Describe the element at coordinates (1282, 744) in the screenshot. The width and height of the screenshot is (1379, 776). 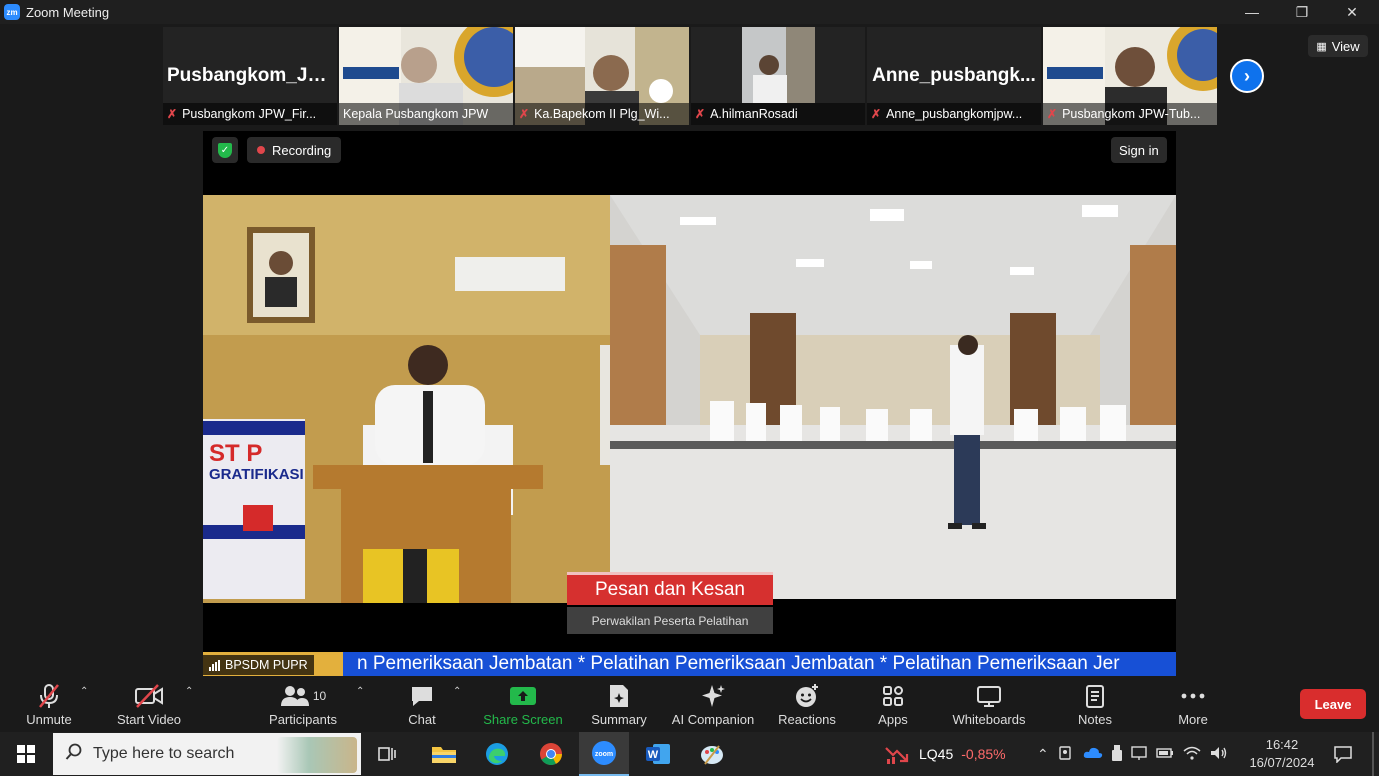
I see `clock-time: 16:42` at that location.